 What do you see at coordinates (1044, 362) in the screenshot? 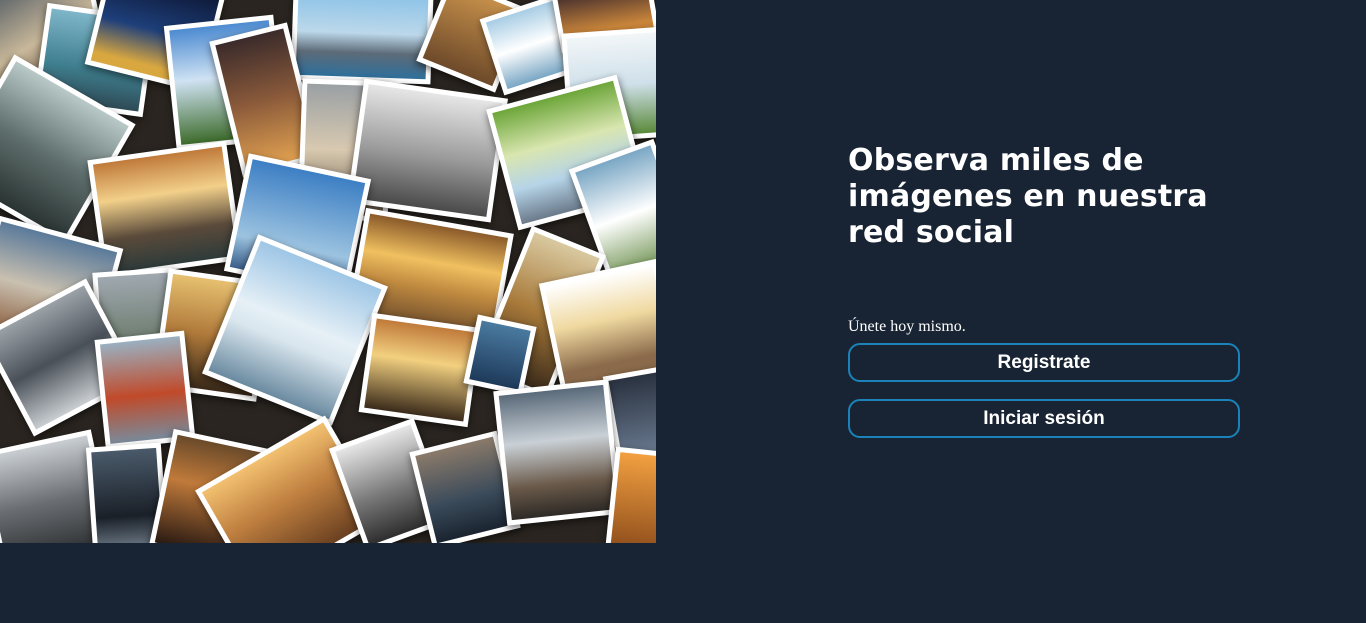
I see `register-button: Registrate` at bounding box center [1044, 362].